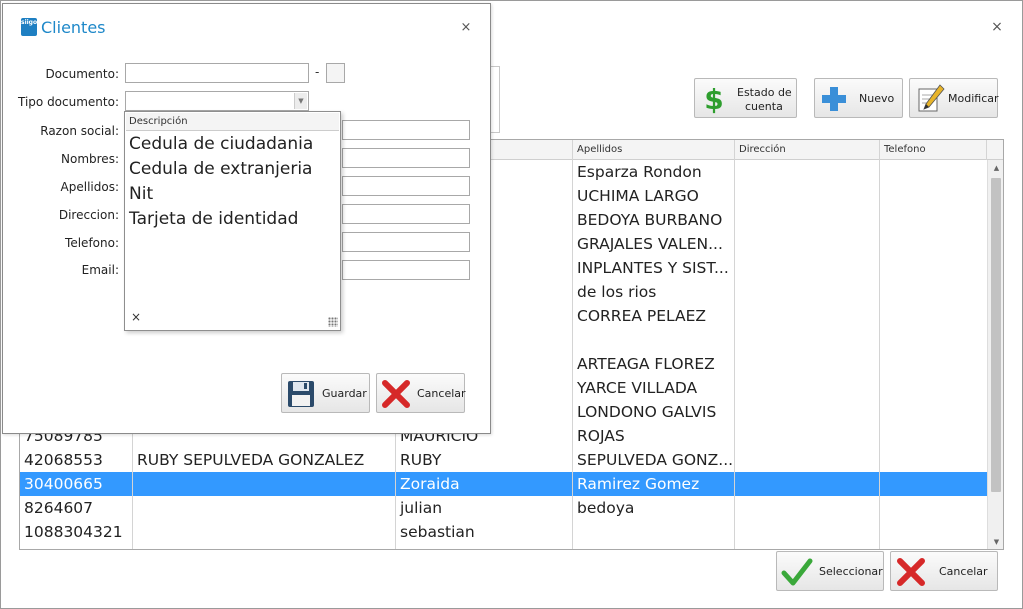  Describe the element at coordinates (100, 270) in the screenshot. I see `email-label: Email:` at that location.